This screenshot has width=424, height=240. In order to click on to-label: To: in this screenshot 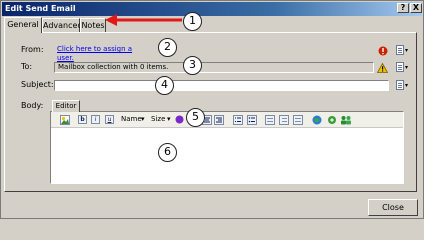, I will do `click(27, 66)`.